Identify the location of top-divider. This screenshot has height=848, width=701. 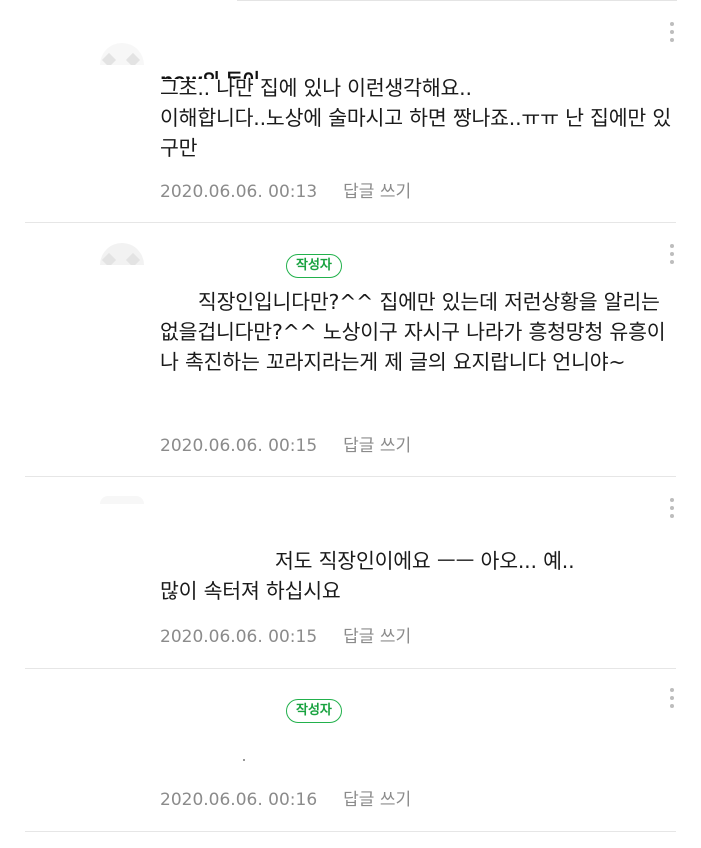
(457, 0).